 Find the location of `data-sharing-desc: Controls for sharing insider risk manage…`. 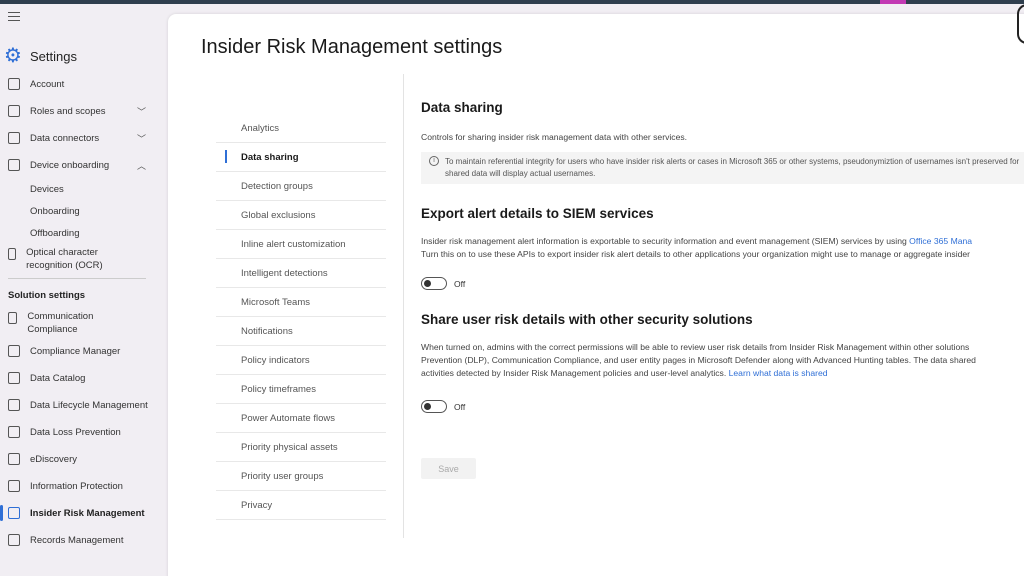

data-sharing-desc: Controls for sharing insider risk manage… is located at coordinates (554, 137).